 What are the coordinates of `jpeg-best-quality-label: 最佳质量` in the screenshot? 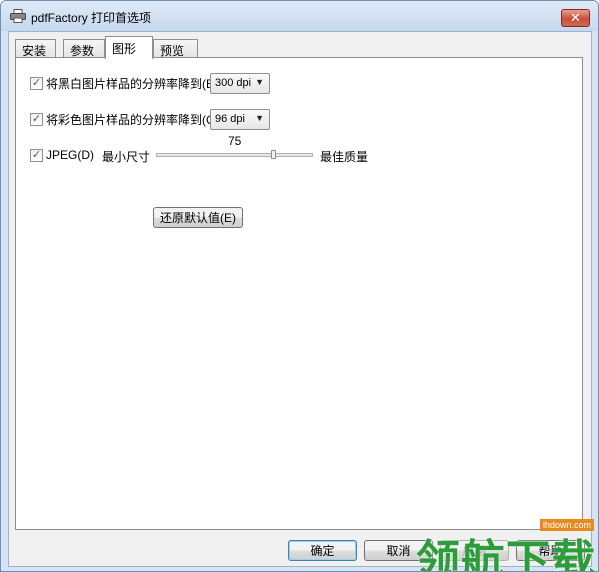 It's located at (344, 157).